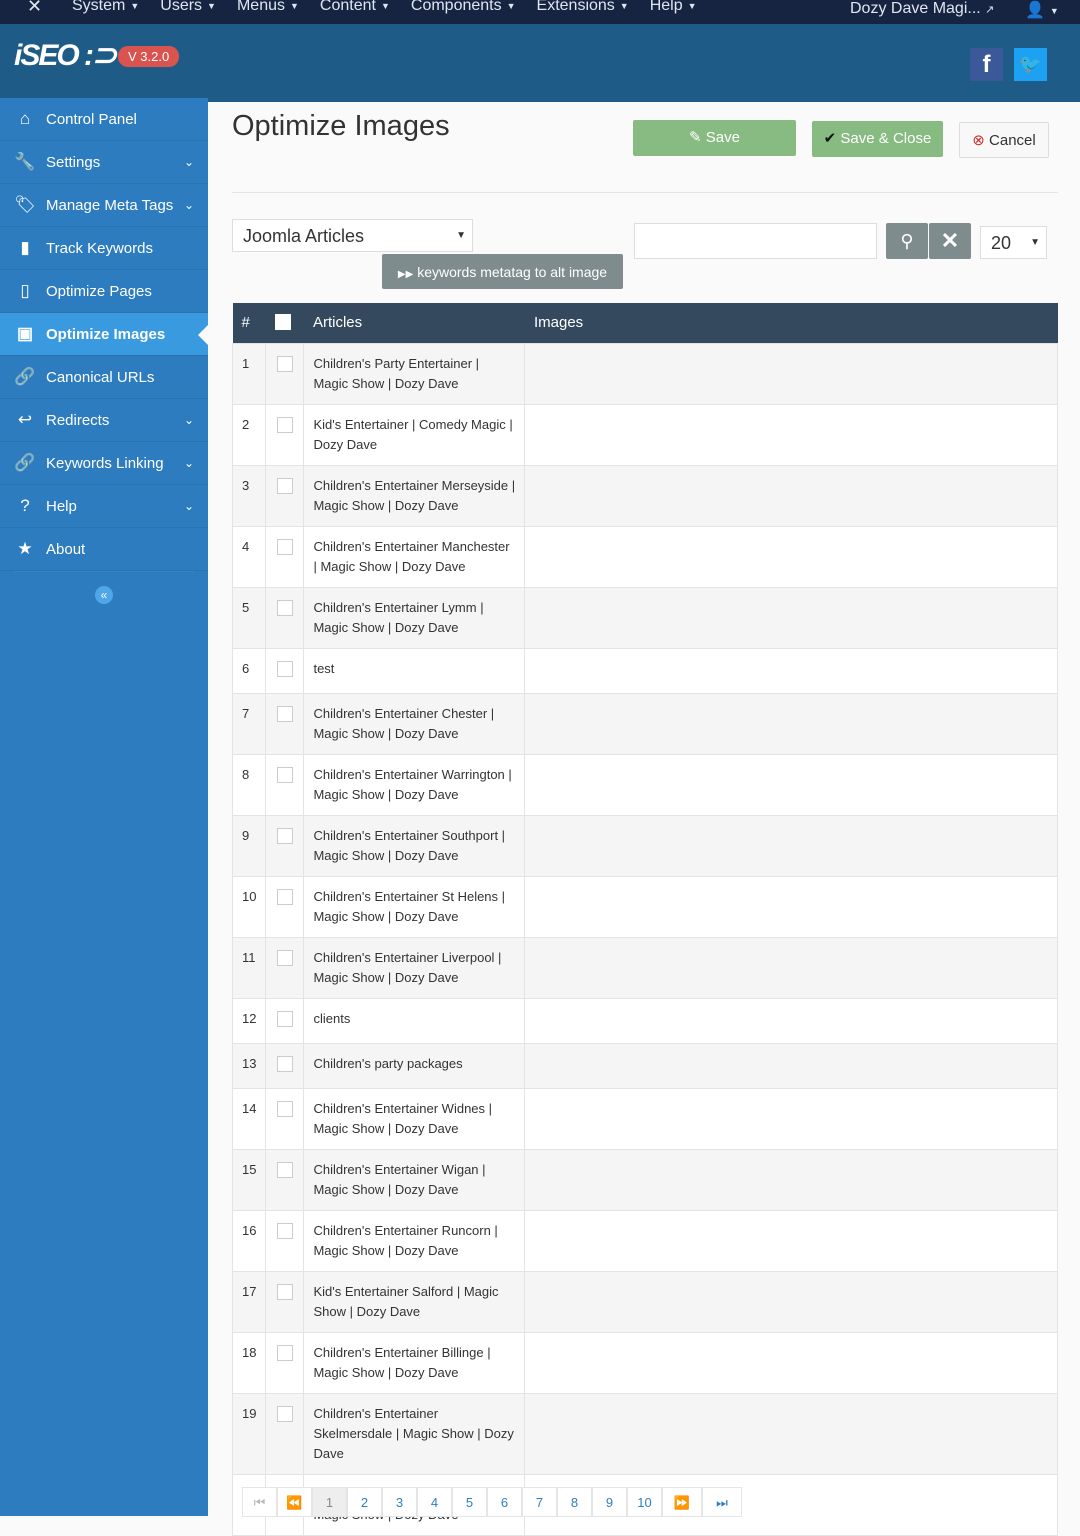 The width and height of the screenshot is (1080, 1536). Describe the element at coordinates (259, 1502) in the screenshot. I see `first-page-button: ⏮` at that location.